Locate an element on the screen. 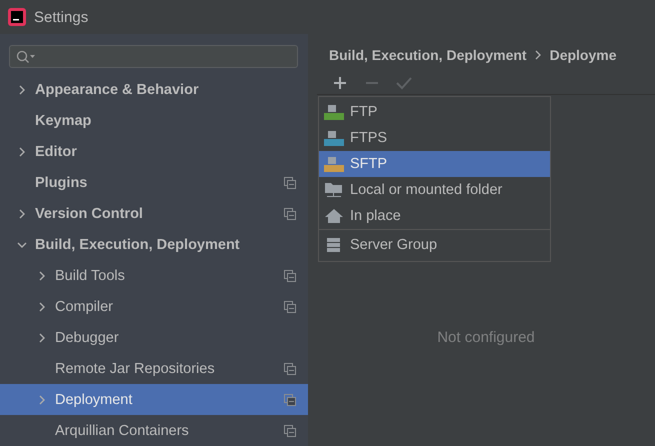 This screenshot has height=446, width=655. sidebar-item: Appearance & Behavior is located at coordinates (154, 89).